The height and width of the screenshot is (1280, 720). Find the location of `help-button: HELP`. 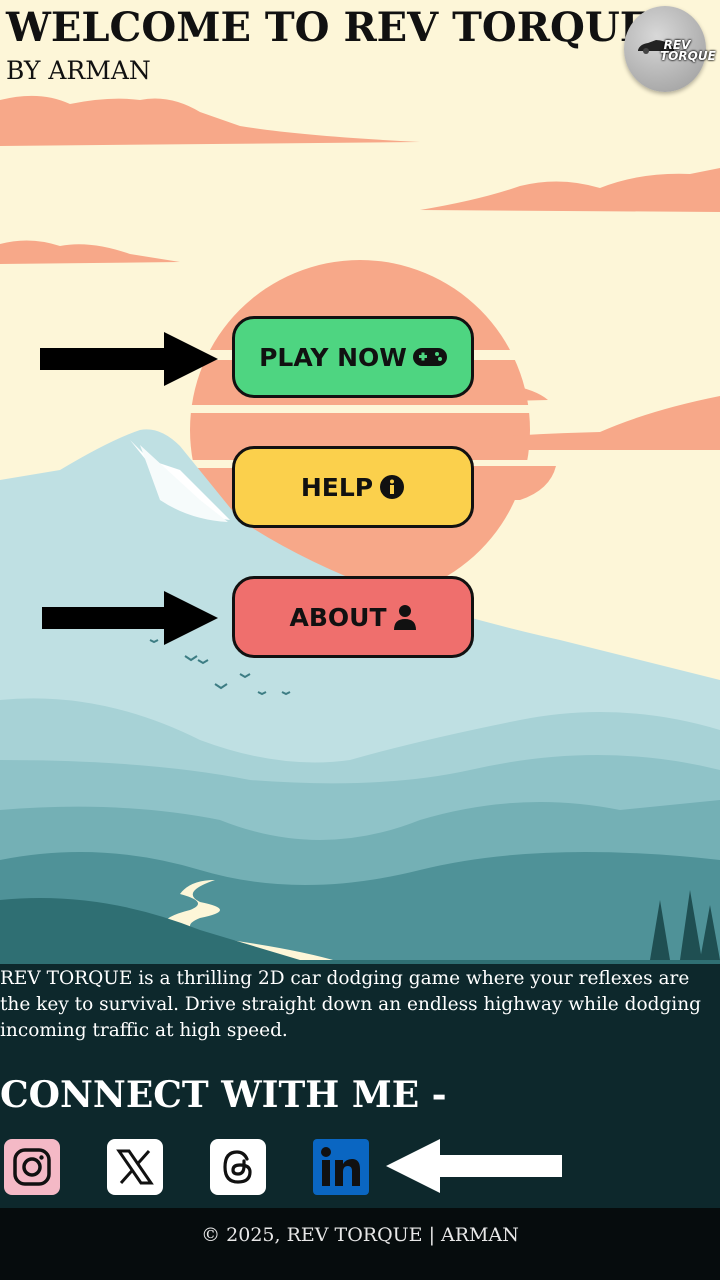

help-button: HELP is located at coordinates (353, 487).